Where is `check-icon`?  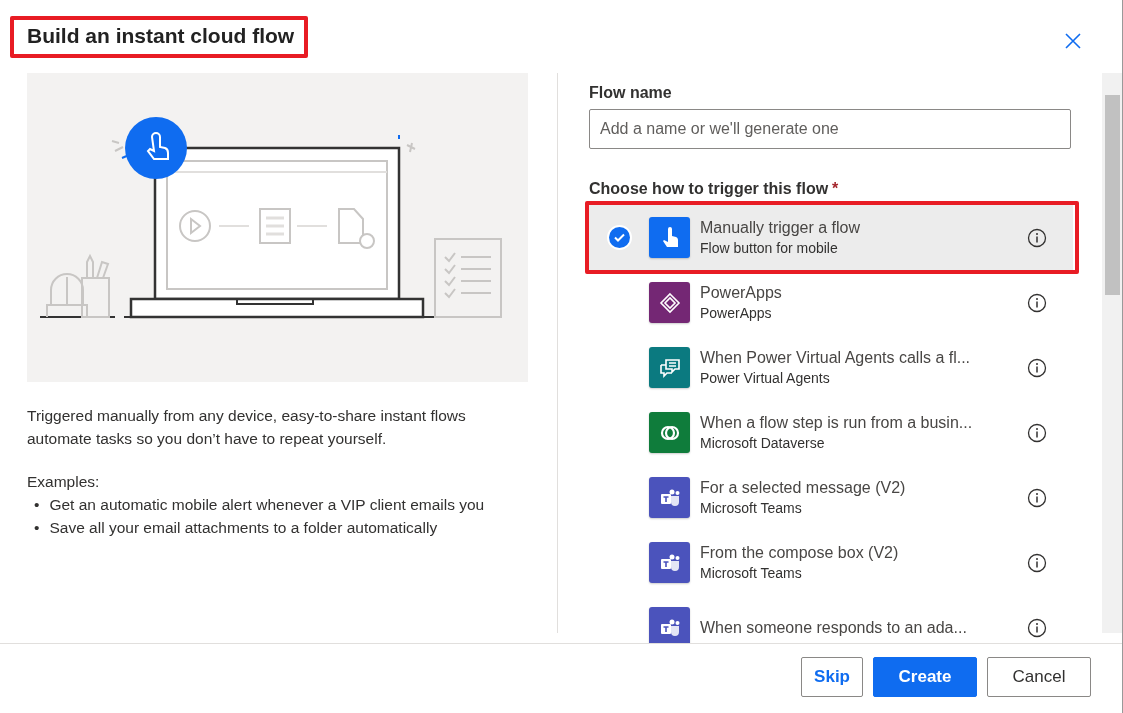 check-icon is located at coordinates (619, 237).